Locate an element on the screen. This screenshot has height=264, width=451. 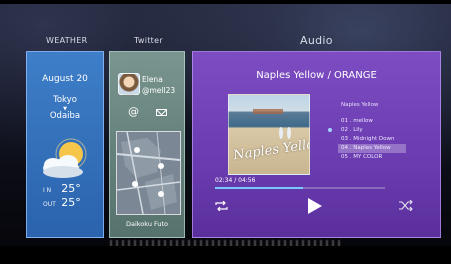
now-playing-title: Naples Yellow / ORANGE is located at coordinates (316, 75).